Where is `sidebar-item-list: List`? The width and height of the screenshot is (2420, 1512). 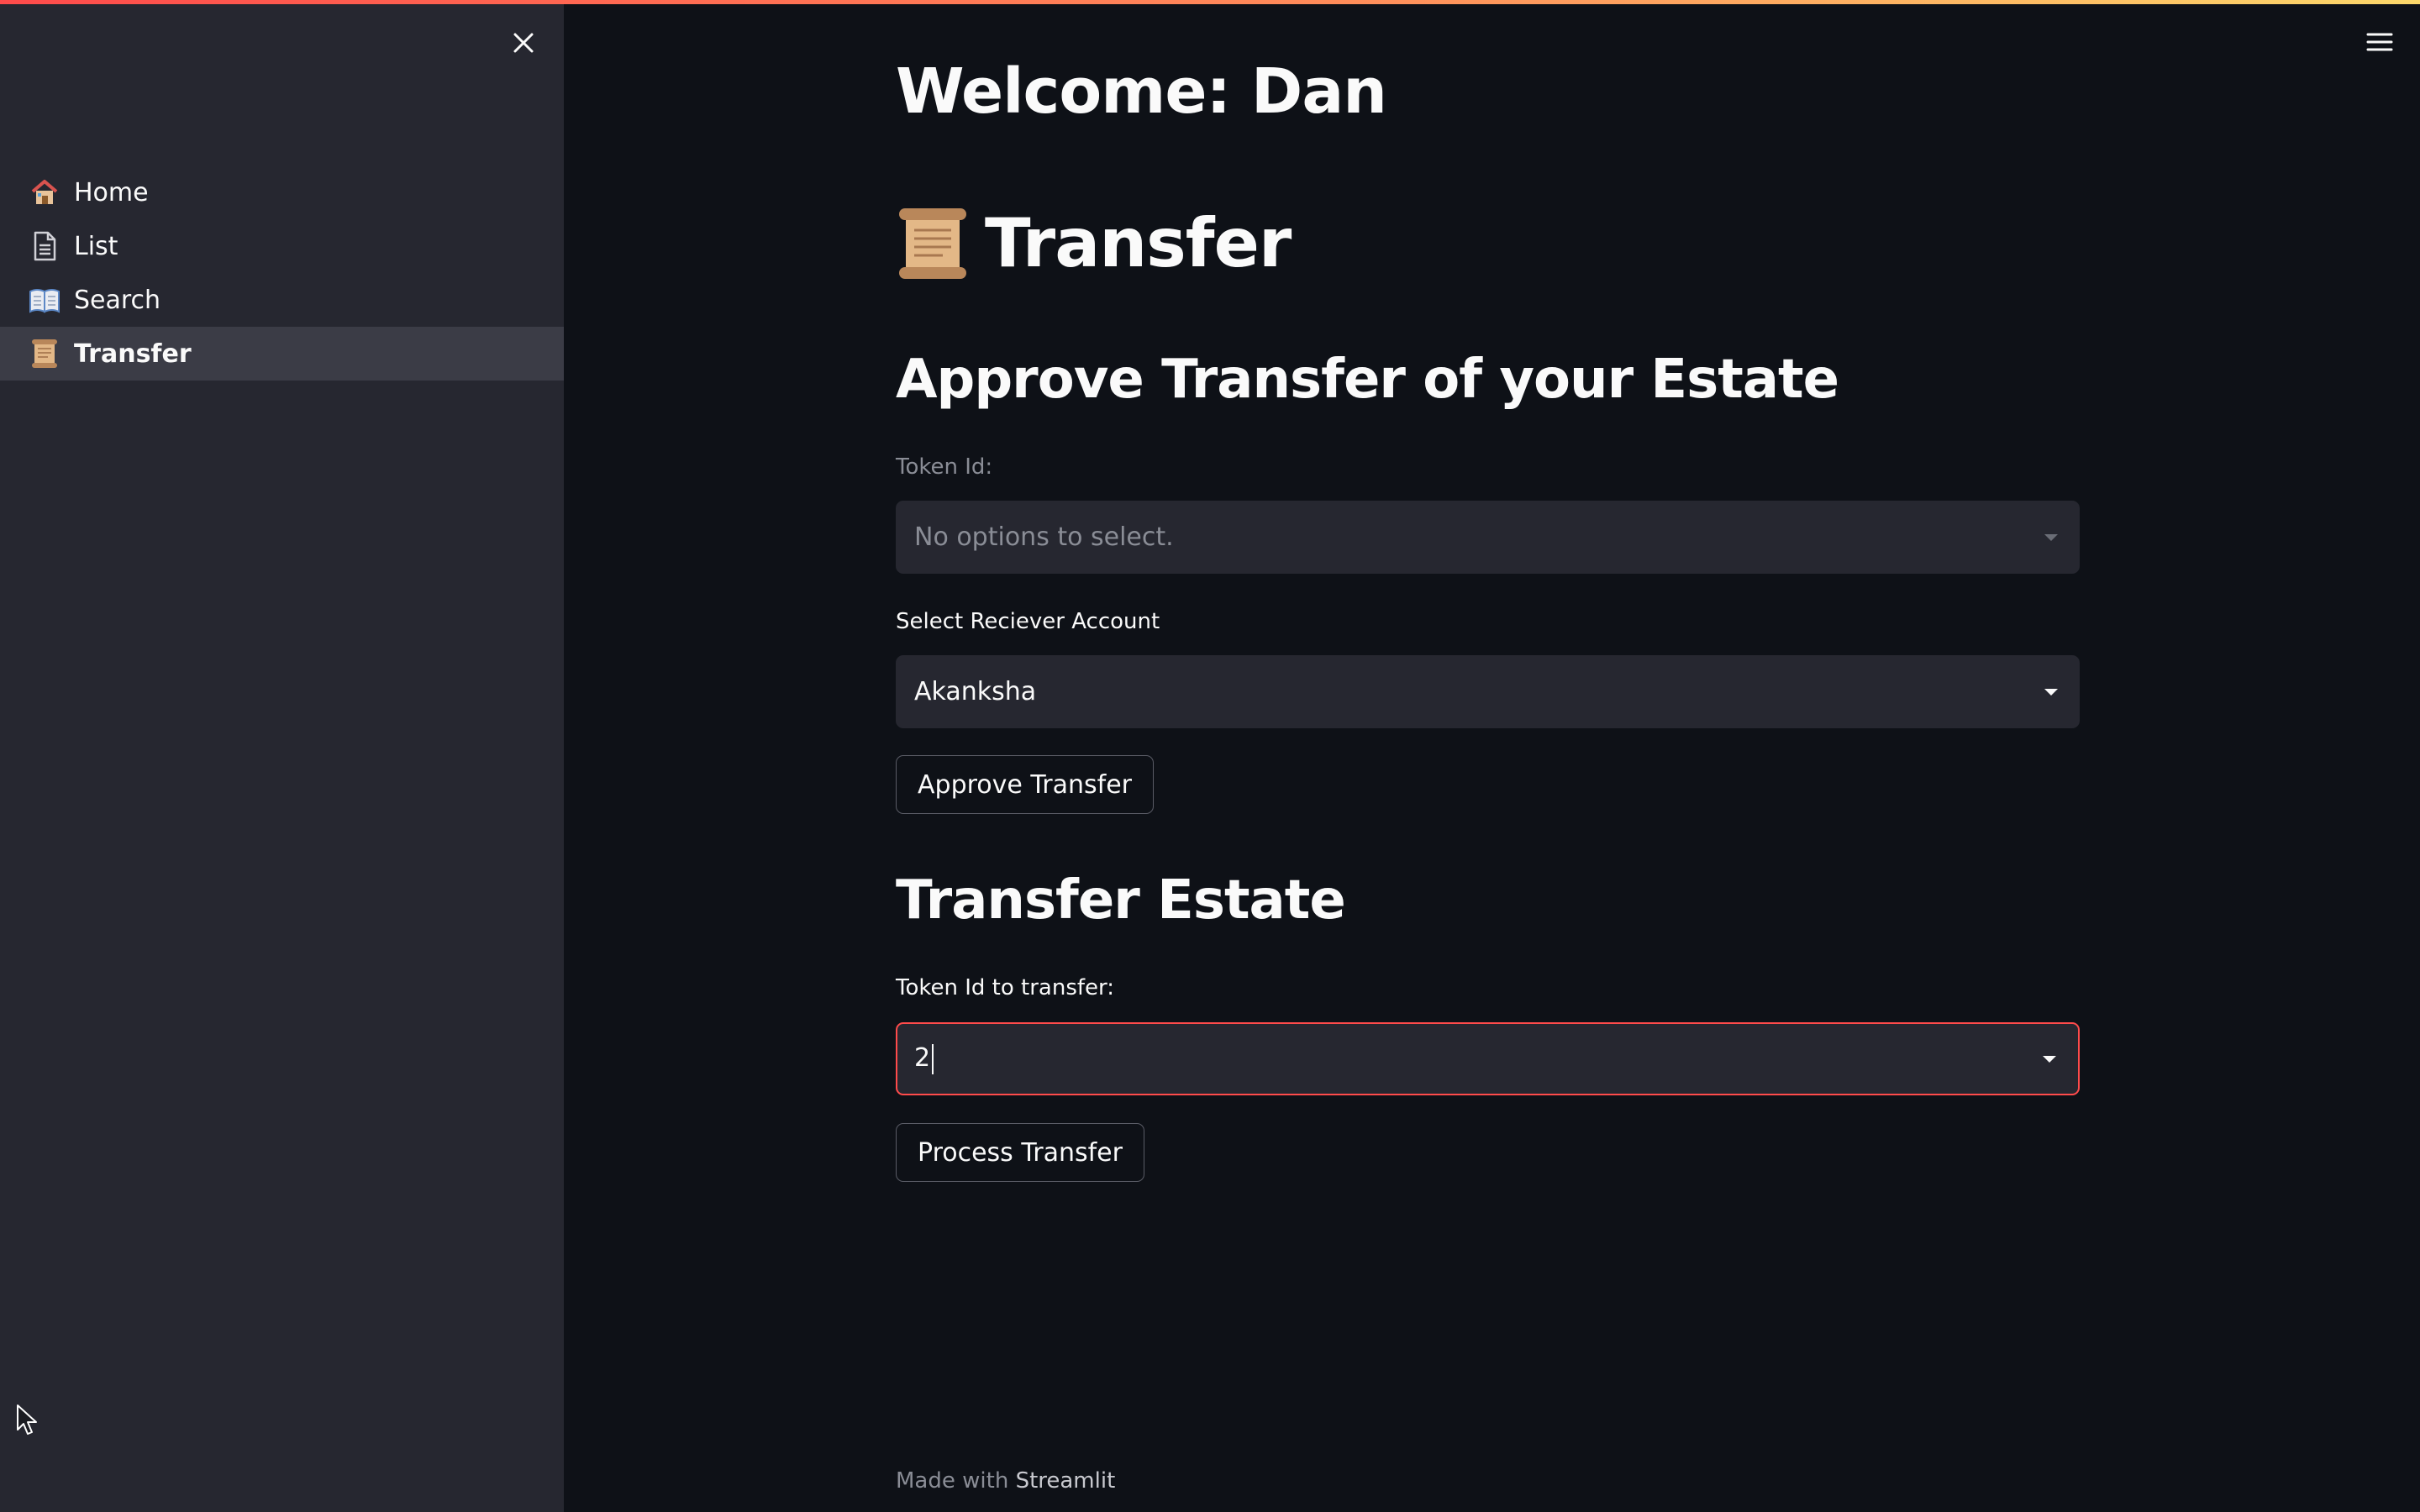
sidebar-item-list: List is located at coordinates (282, 246).